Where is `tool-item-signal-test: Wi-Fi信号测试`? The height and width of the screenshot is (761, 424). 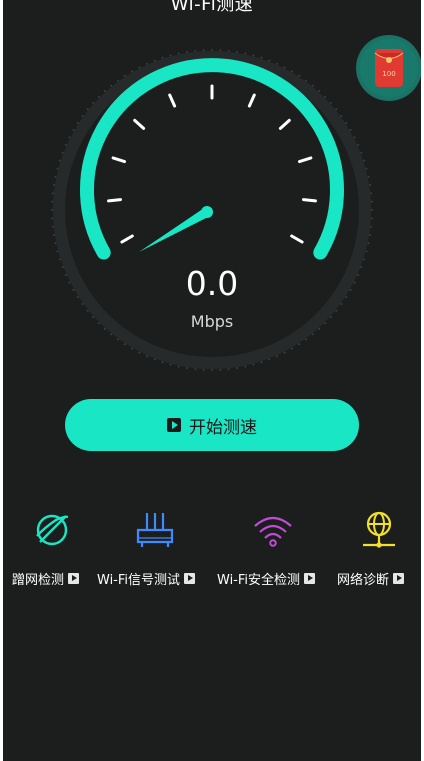 tool-item-signal-test: Wi-Fi信号测试 is located at coordinates (146, 578).